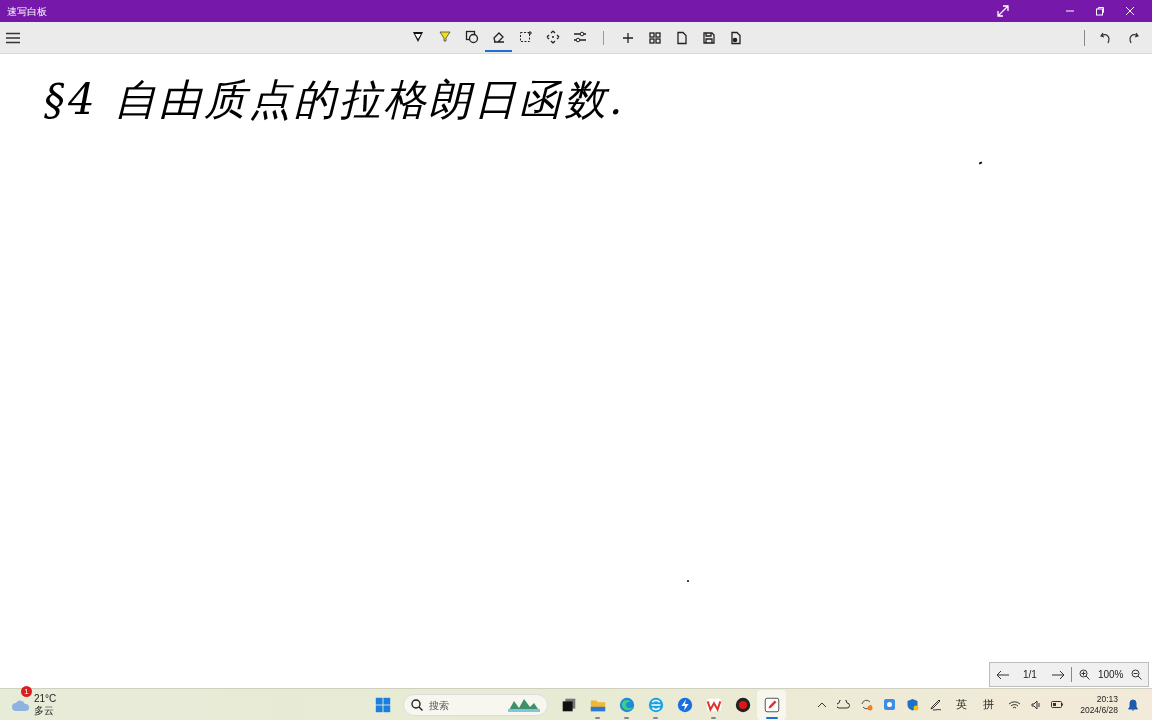 This screenshot has height=720, width=1152. What do you see at coordinates (1133, 704) in the screenshot?
I see `bell-icon` at bounding box center [1133, 704].